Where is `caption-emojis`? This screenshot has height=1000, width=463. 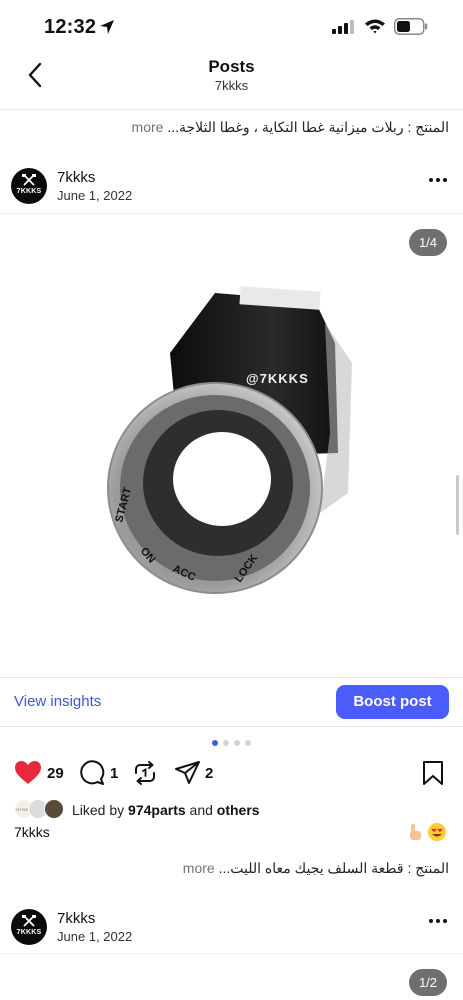
caption-emojis is located at coordinates (428, 832).